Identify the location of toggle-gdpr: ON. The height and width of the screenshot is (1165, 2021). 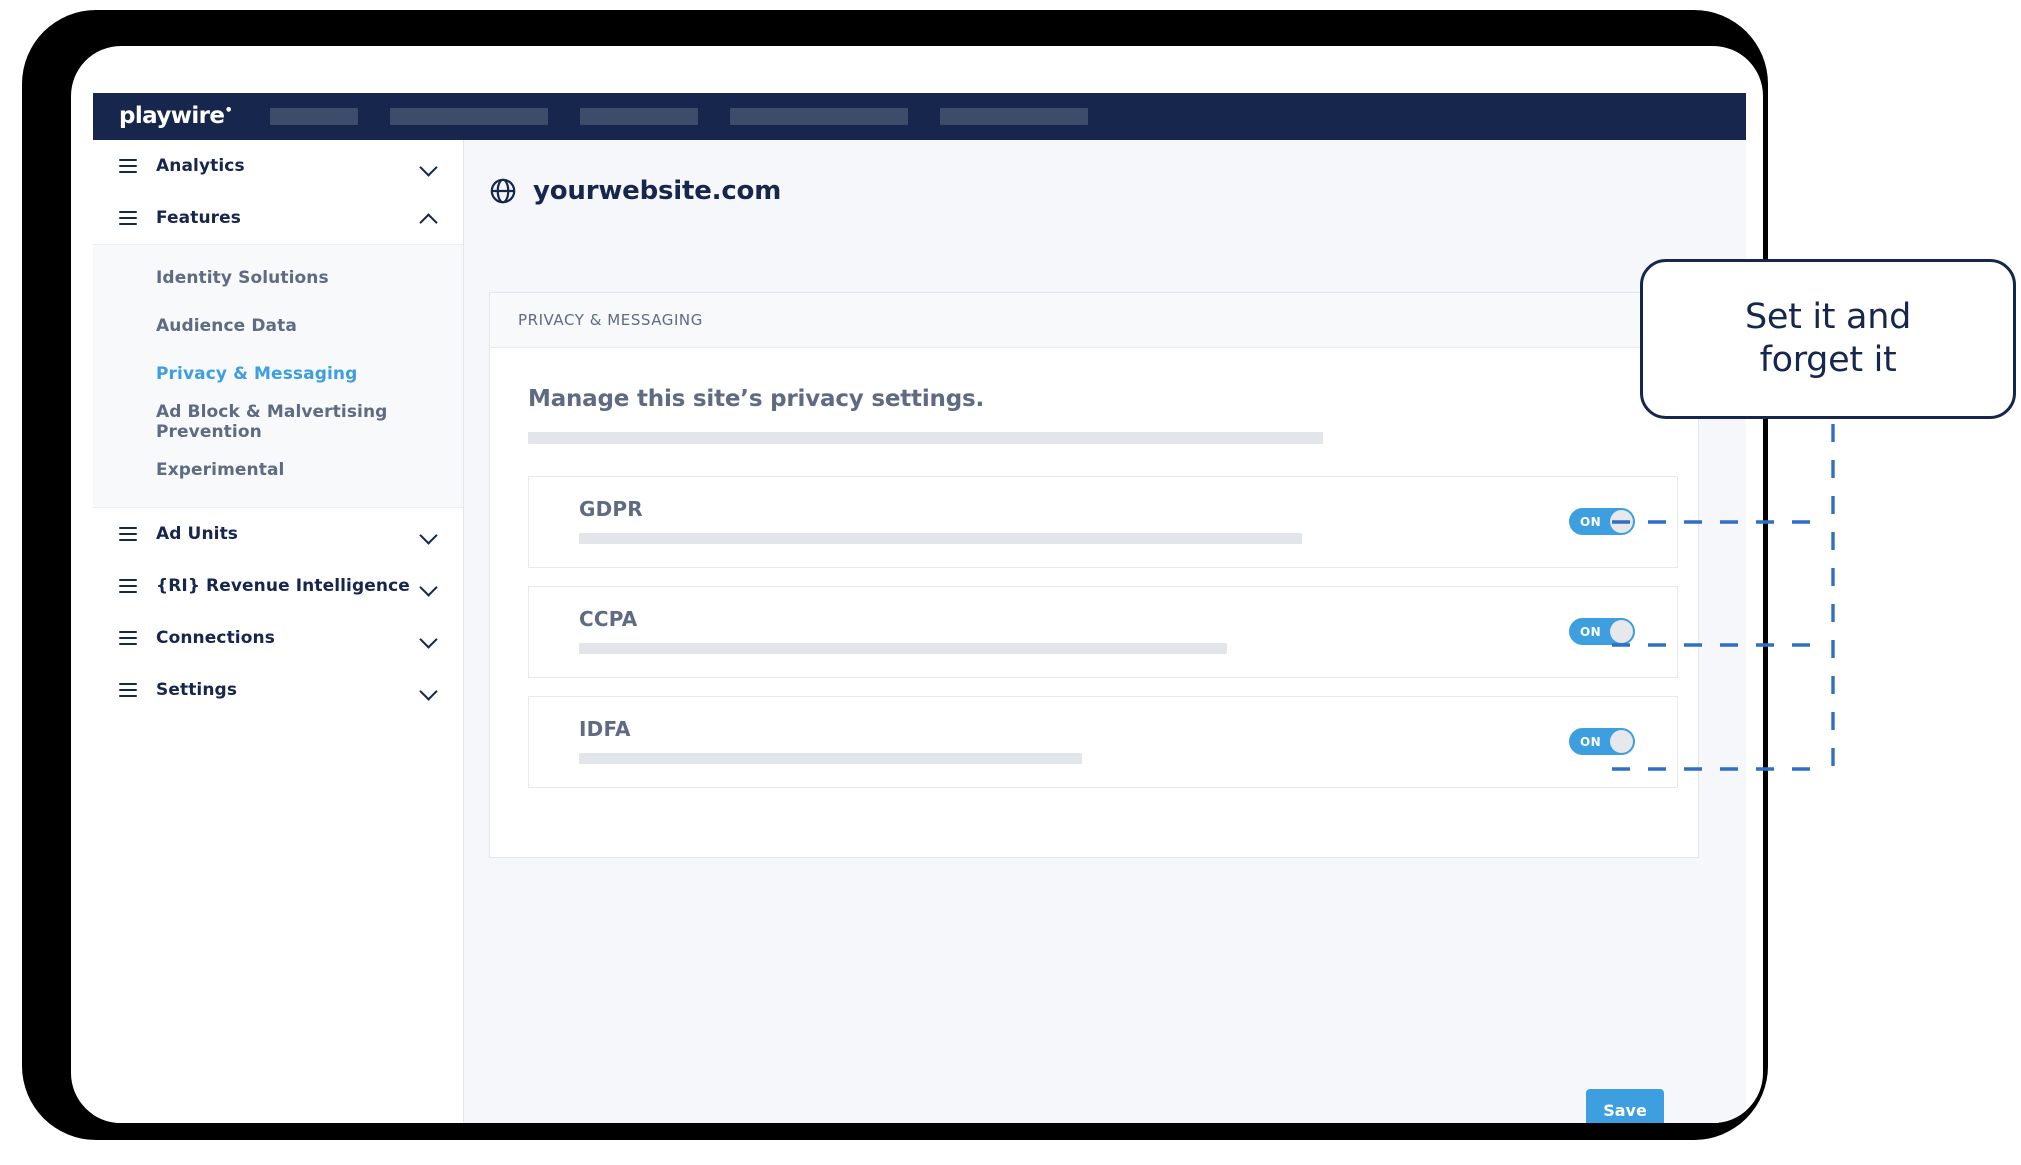
(1602, 521).